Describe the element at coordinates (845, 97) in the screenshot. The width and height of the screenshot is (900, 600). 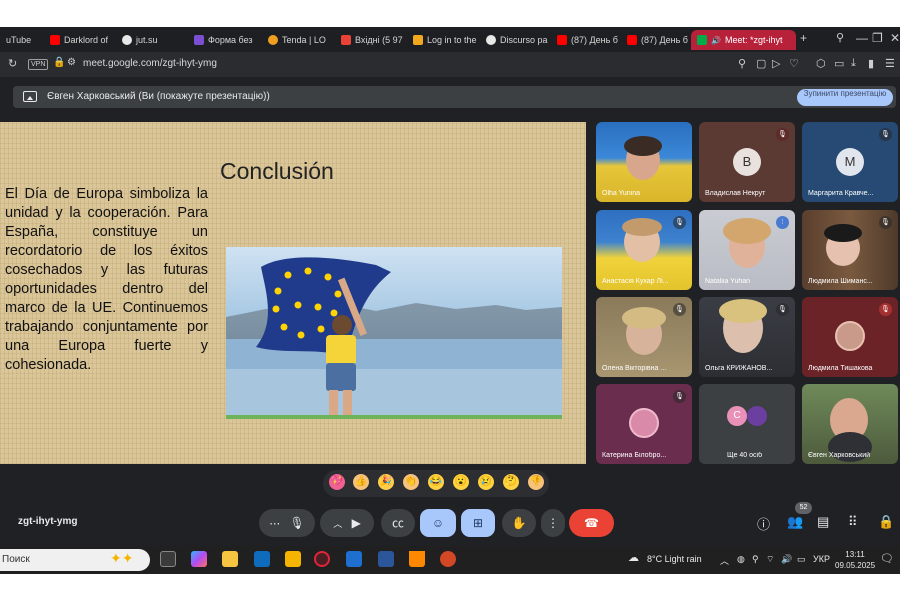
I see `stop-presenting-button: Зупинити презентацію` at that location.